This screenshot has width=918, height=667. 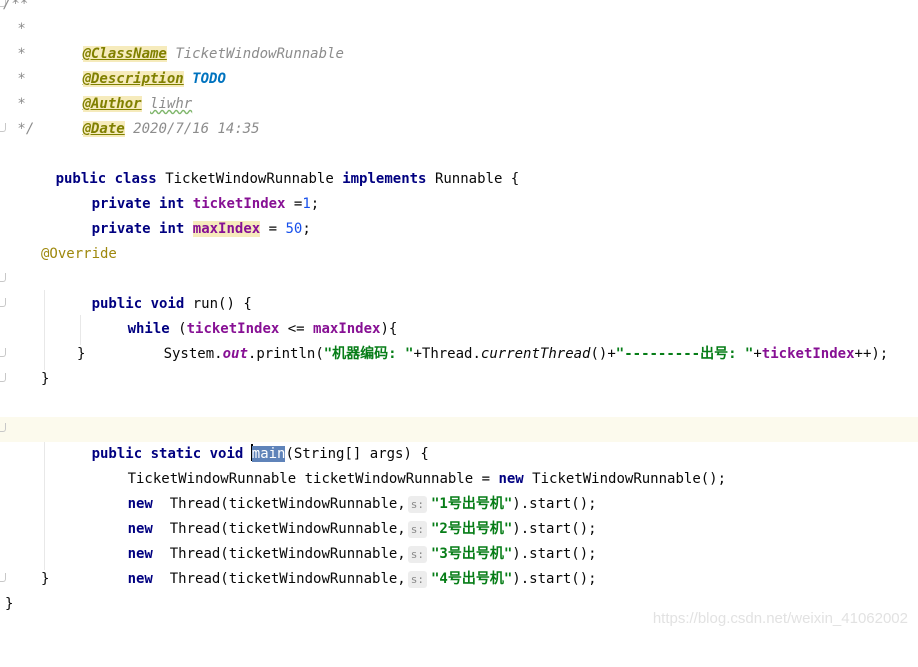 What do you see at coordinates (294, 229) in the screenshot?
I see `number-literal: 50` at bounding box center [294, 229].